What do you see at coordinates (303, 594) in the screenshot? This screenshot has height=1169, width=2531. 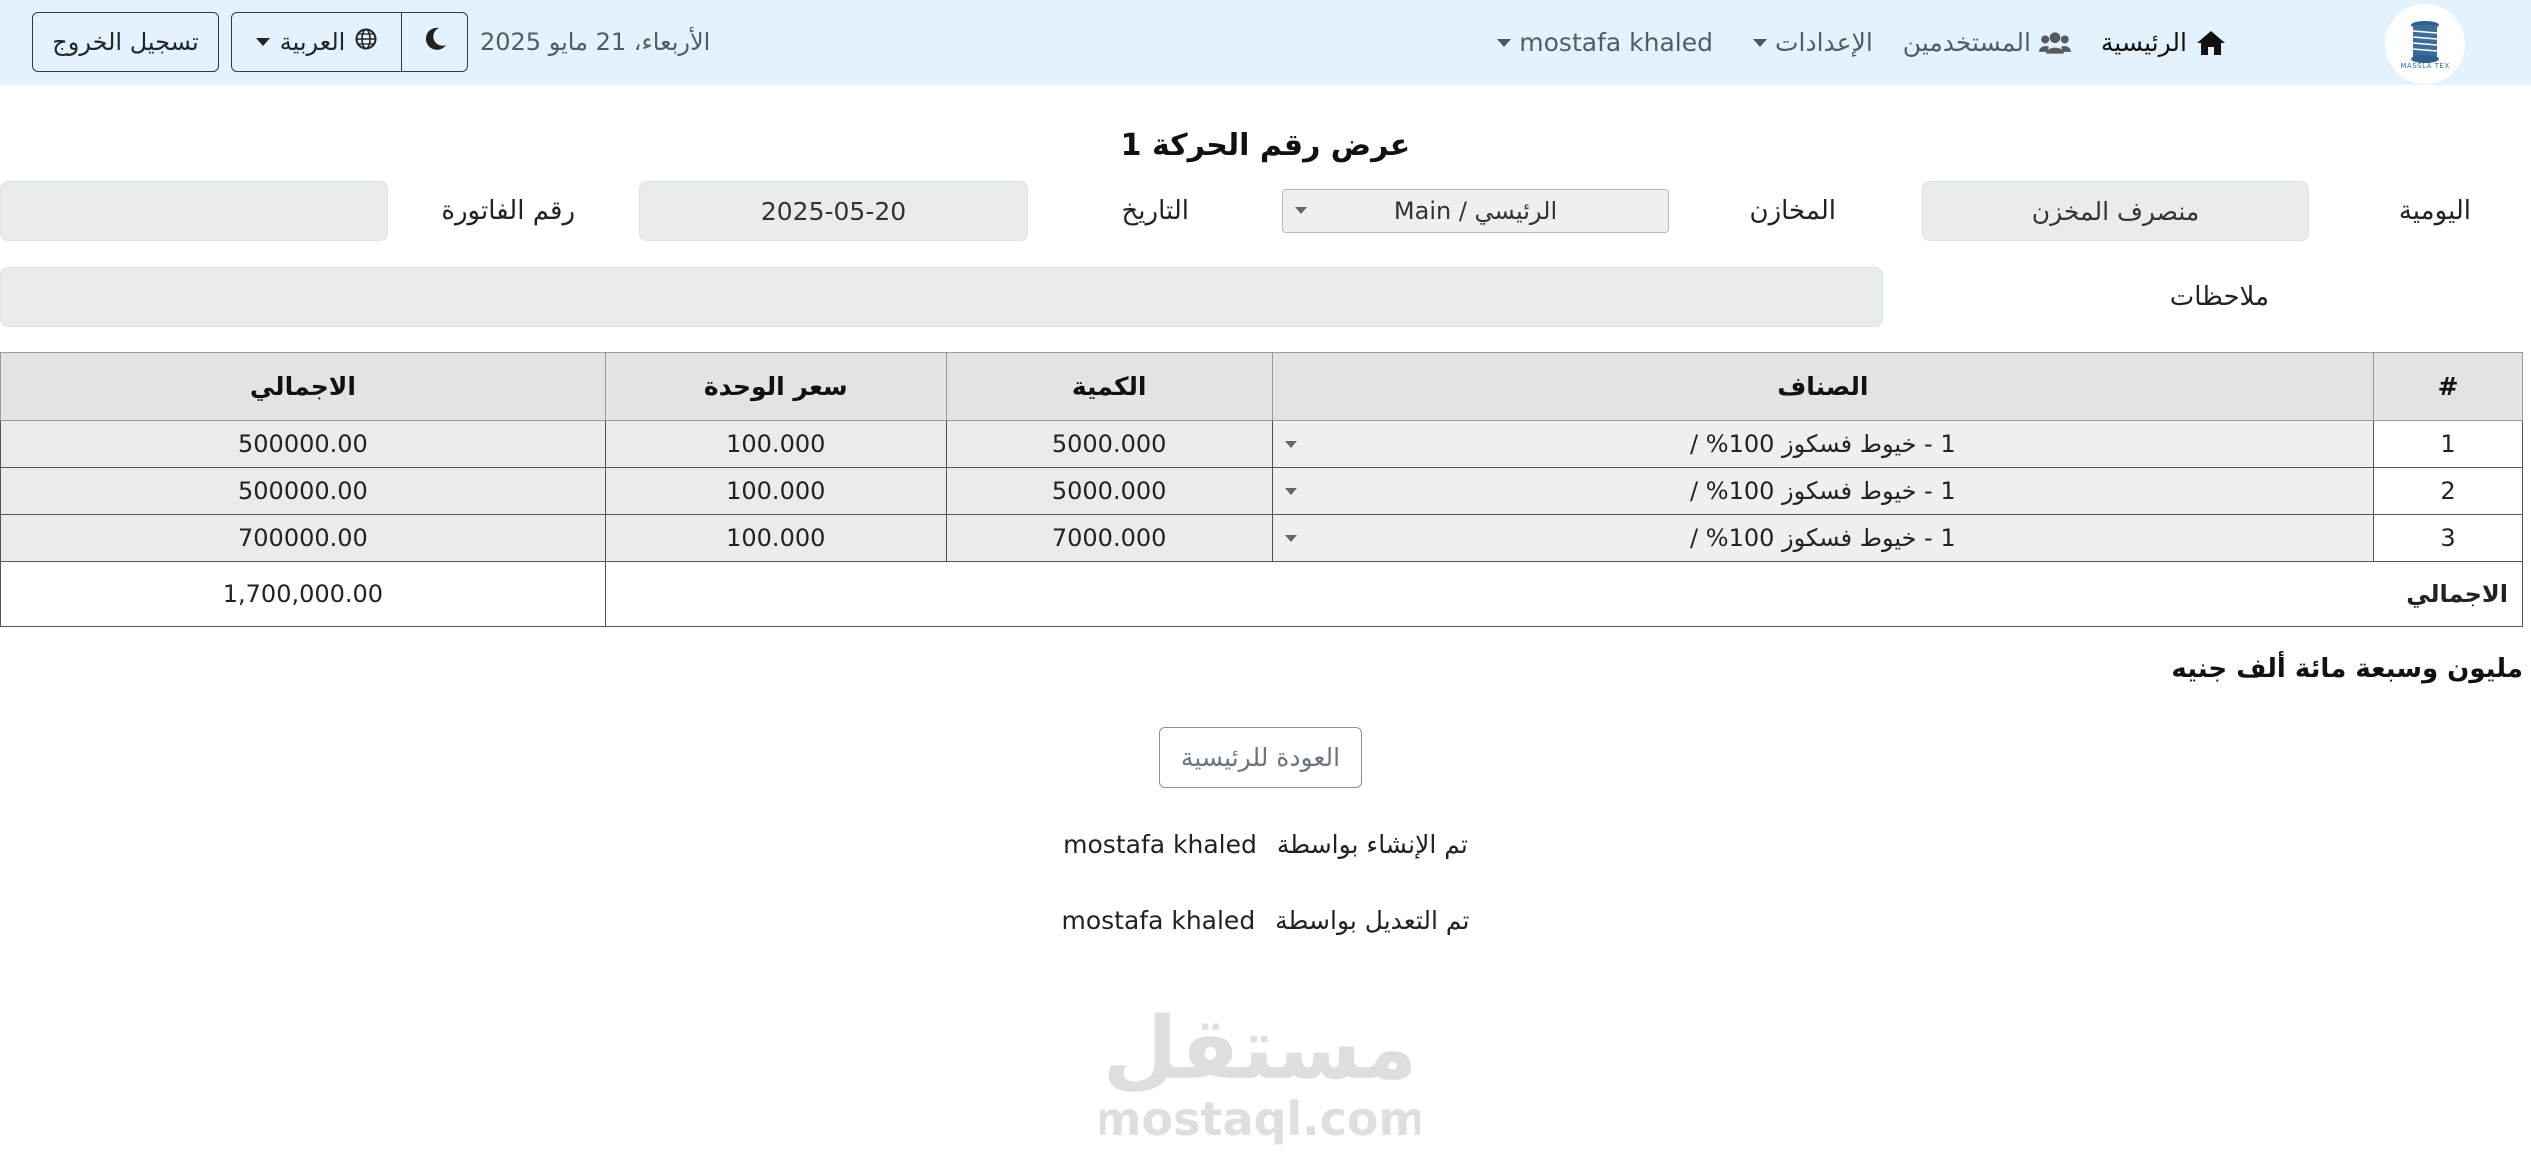 I see `total-value: 1,700,000.00` at bounding box center [303, 594].